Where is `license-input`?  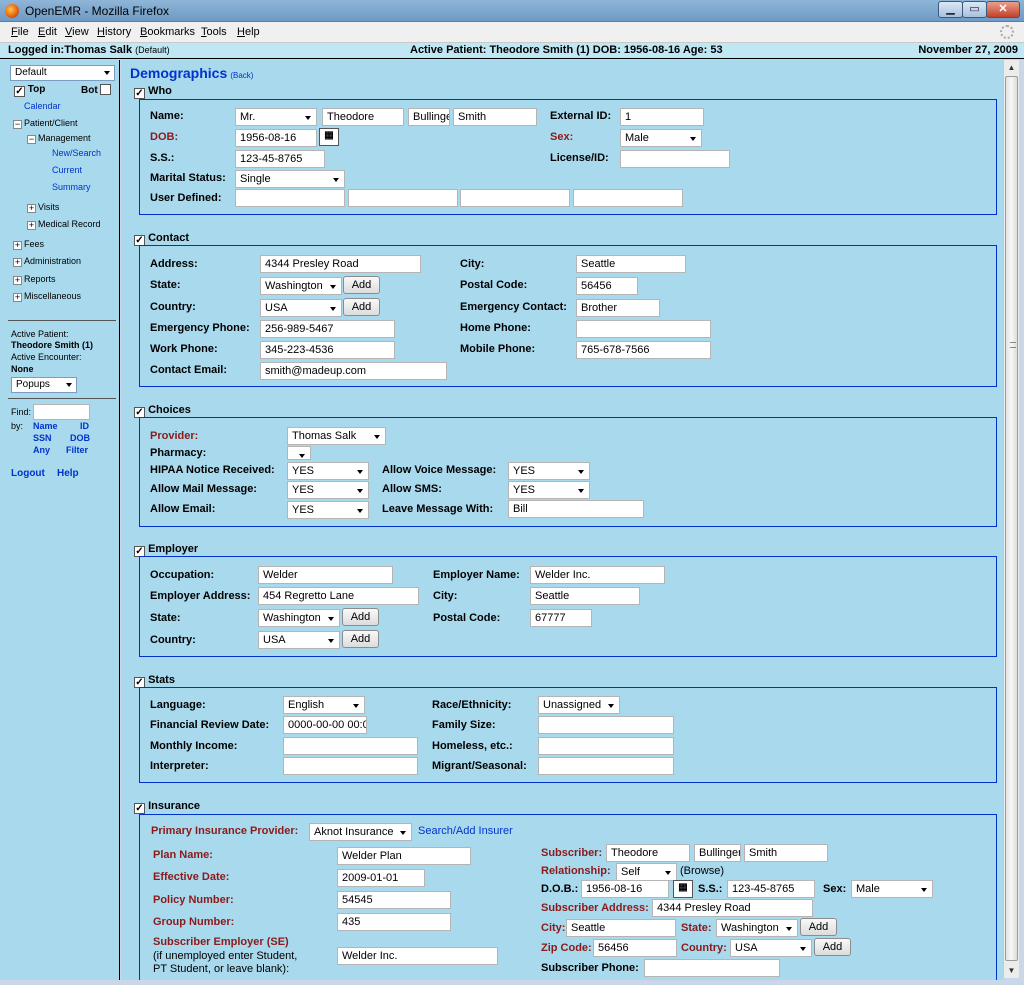
license-input is located at coordinates (675, 159).